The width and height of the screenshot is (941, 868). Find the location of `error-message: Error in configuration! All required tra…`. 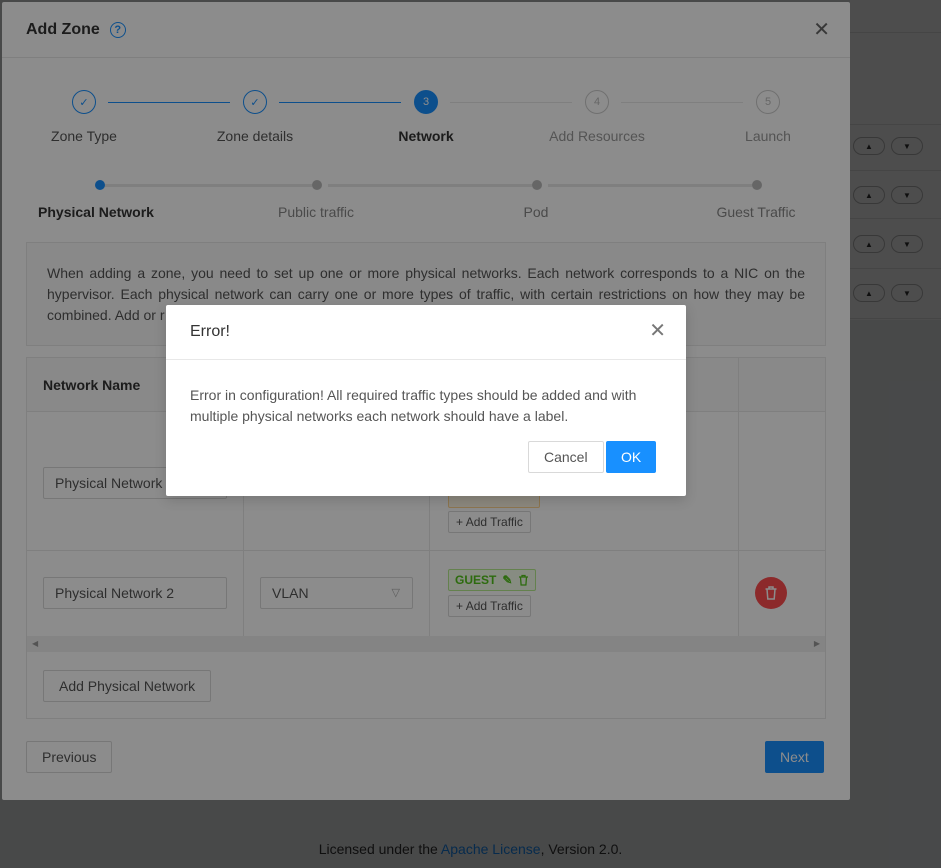

error-message: Error in configuration! All required tra… is located at coordinates (413, 405).